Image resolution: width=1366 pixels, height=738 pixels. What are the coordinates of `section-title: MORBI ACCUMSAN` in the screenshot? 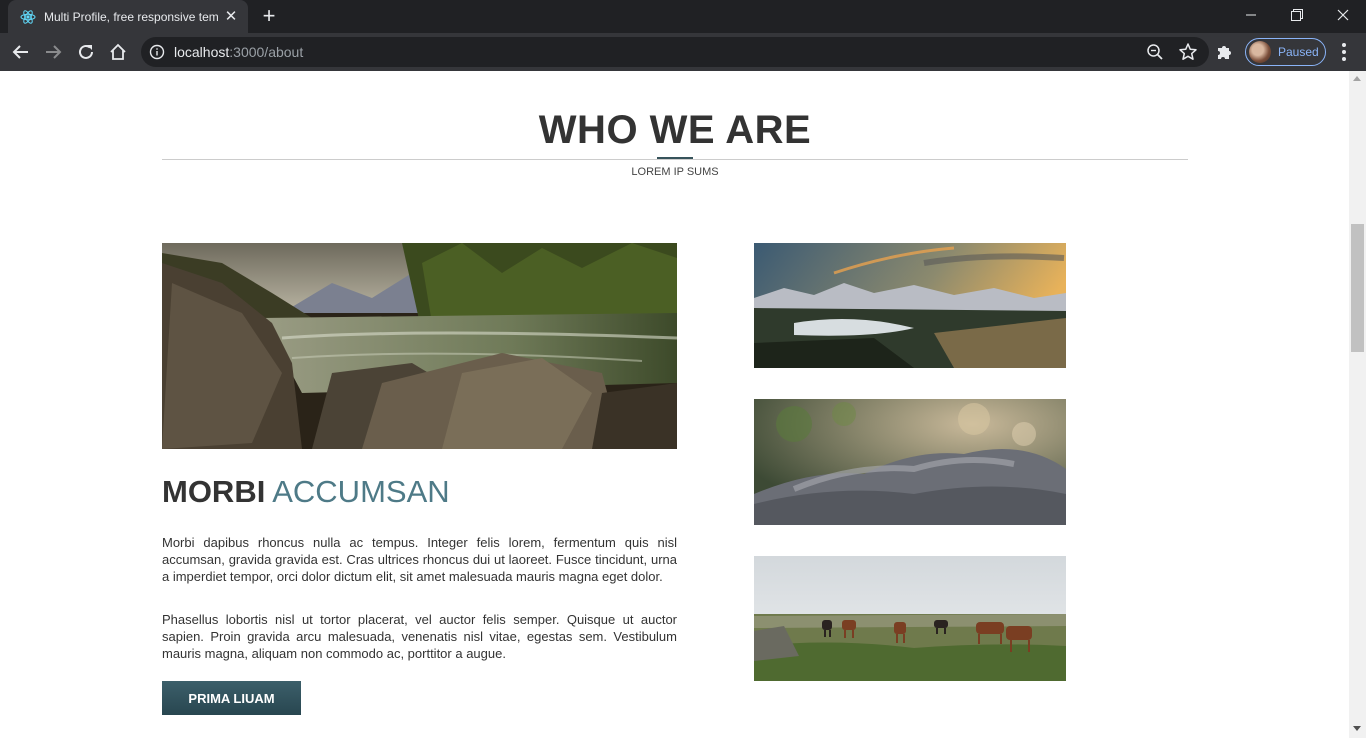 It's located at (306, 492).